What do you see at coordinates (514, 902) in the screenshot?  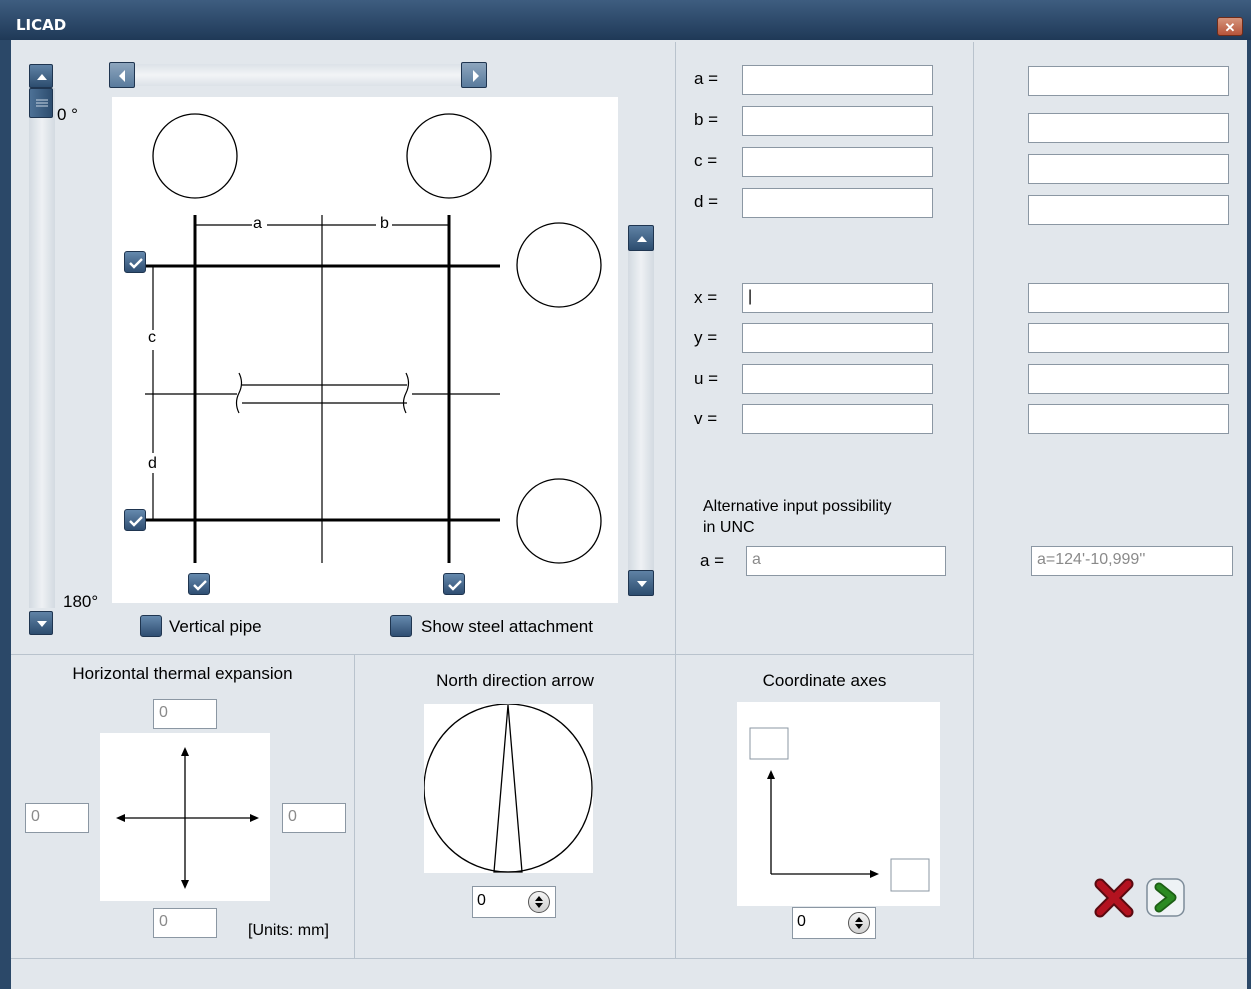 I see `north-angle-spinner: 0` at bounding box center [514, 902].